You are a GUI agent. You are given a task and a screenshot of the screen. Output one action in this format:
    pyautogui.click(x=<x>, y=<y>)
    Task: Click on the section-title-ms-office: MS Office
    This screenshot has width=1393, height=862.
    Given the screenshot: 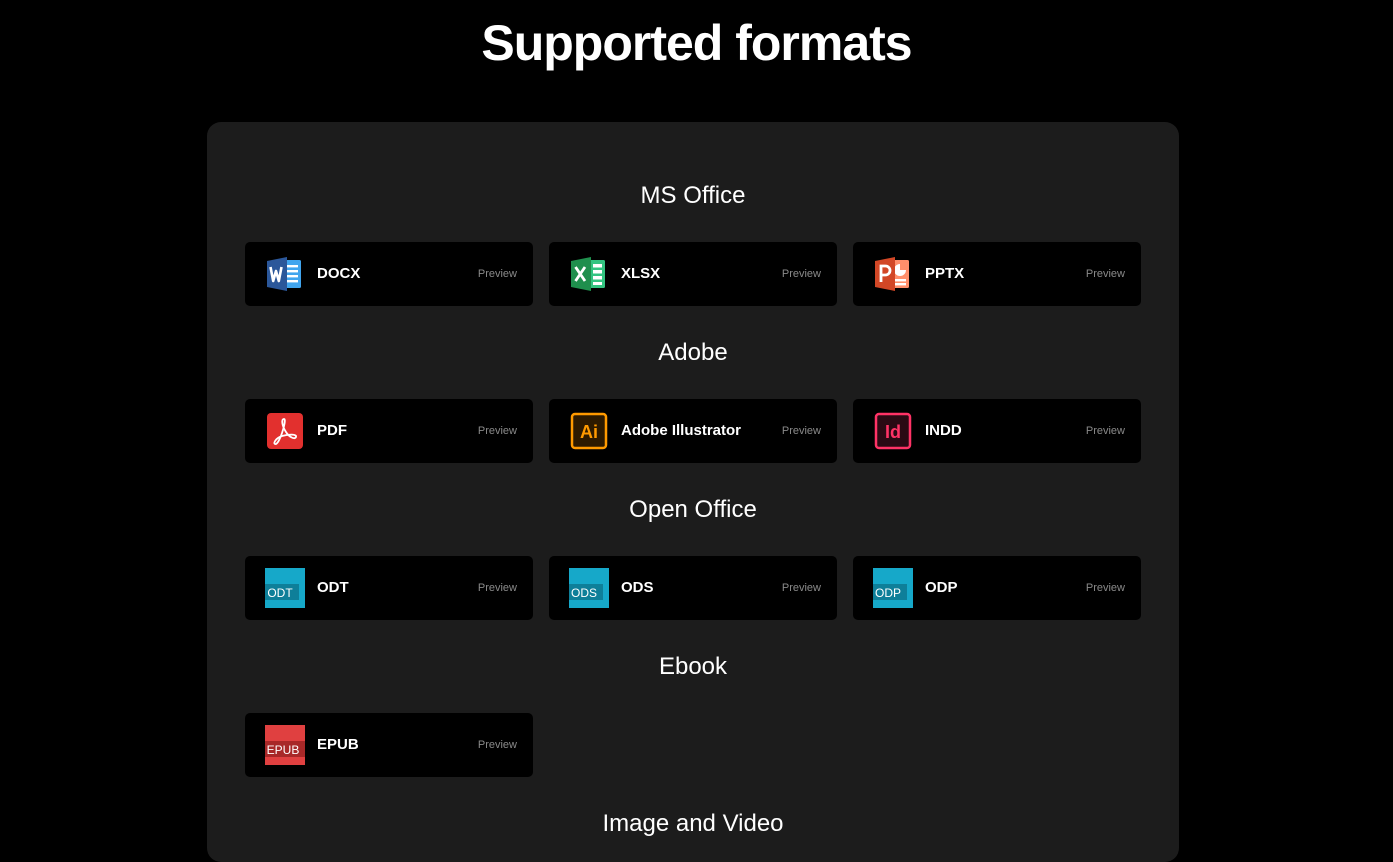 What is the action you would take?
    pyautogui.click(x=693, y=195)
    